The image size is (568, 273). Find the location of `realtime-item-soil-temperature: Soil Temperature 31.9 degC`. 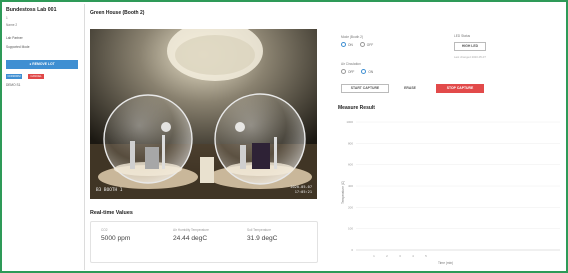

realtime-item-soil-temperature: Soil Temperature 31.9 degC is located at coordinates (267, 235).